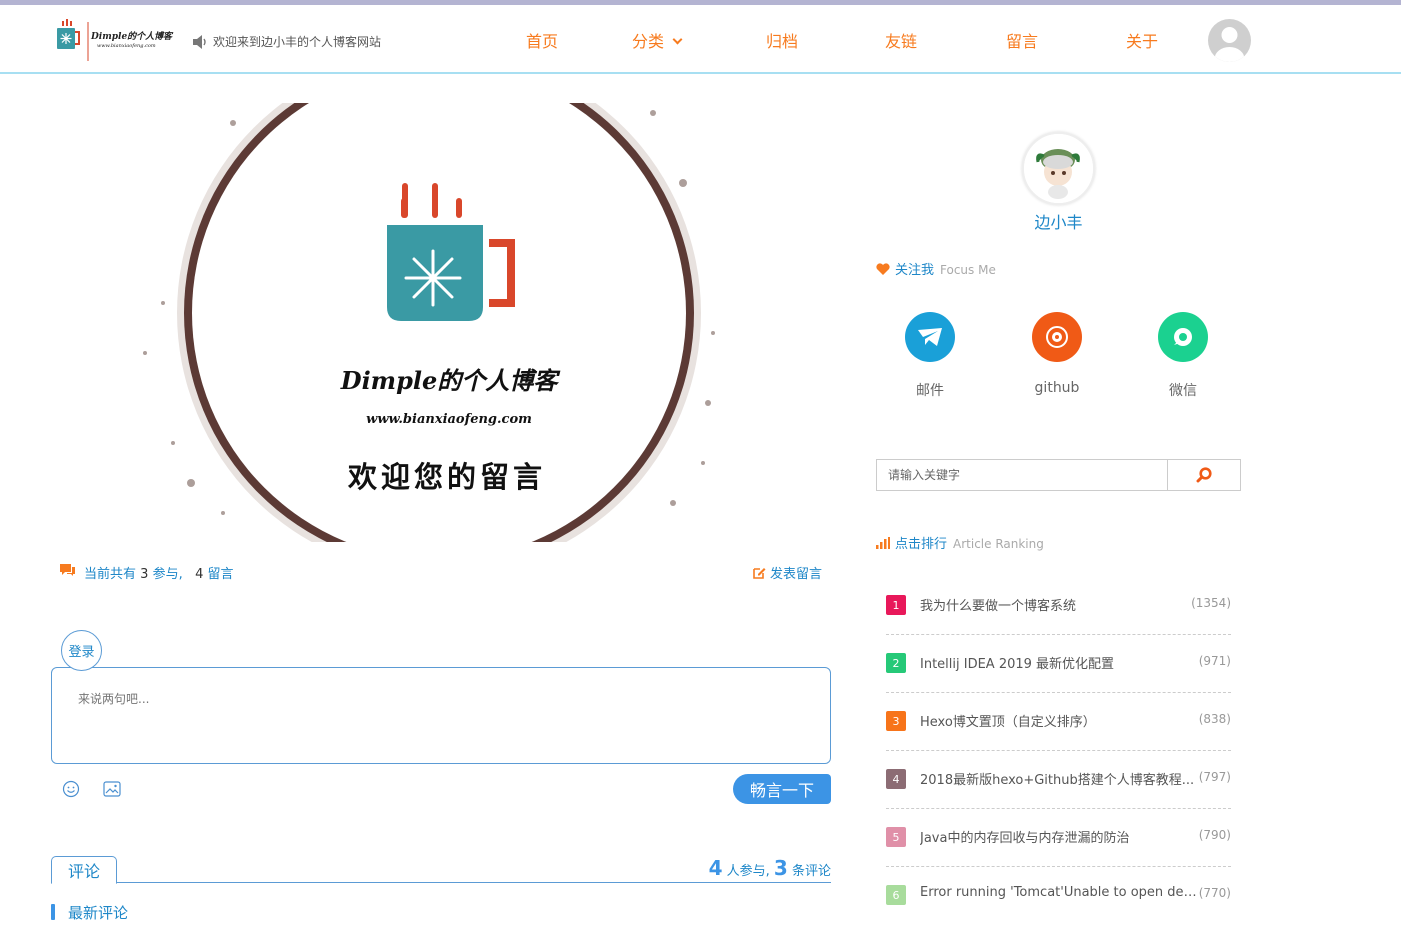  What do you see at coordinates (896, 779) in the screenshot?
I see `rank-number: 4` at bounding box center [896, 779].